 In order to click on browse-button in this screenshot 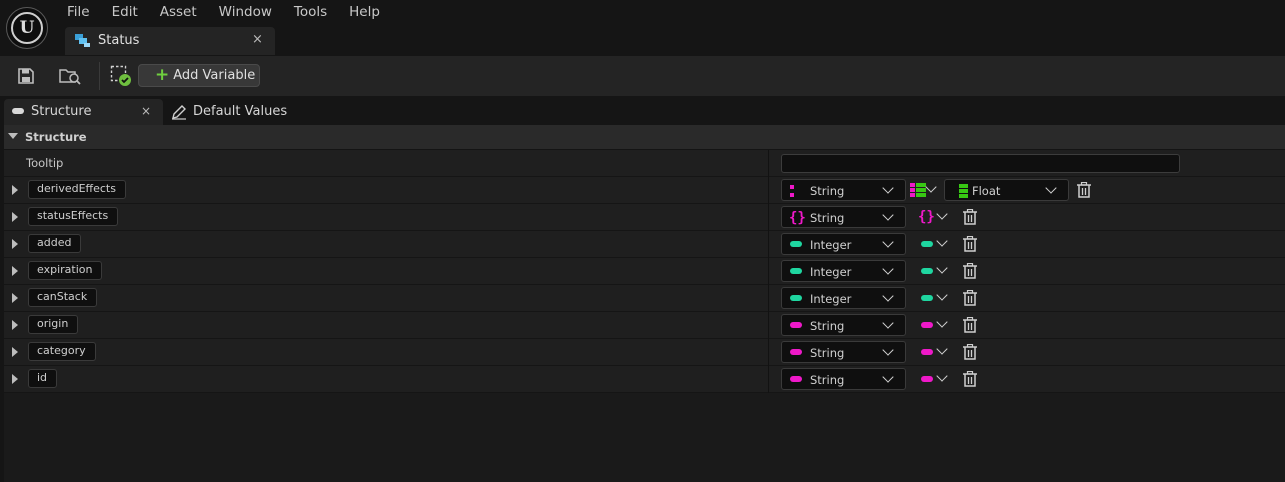, I will do `click(70, 76)`.